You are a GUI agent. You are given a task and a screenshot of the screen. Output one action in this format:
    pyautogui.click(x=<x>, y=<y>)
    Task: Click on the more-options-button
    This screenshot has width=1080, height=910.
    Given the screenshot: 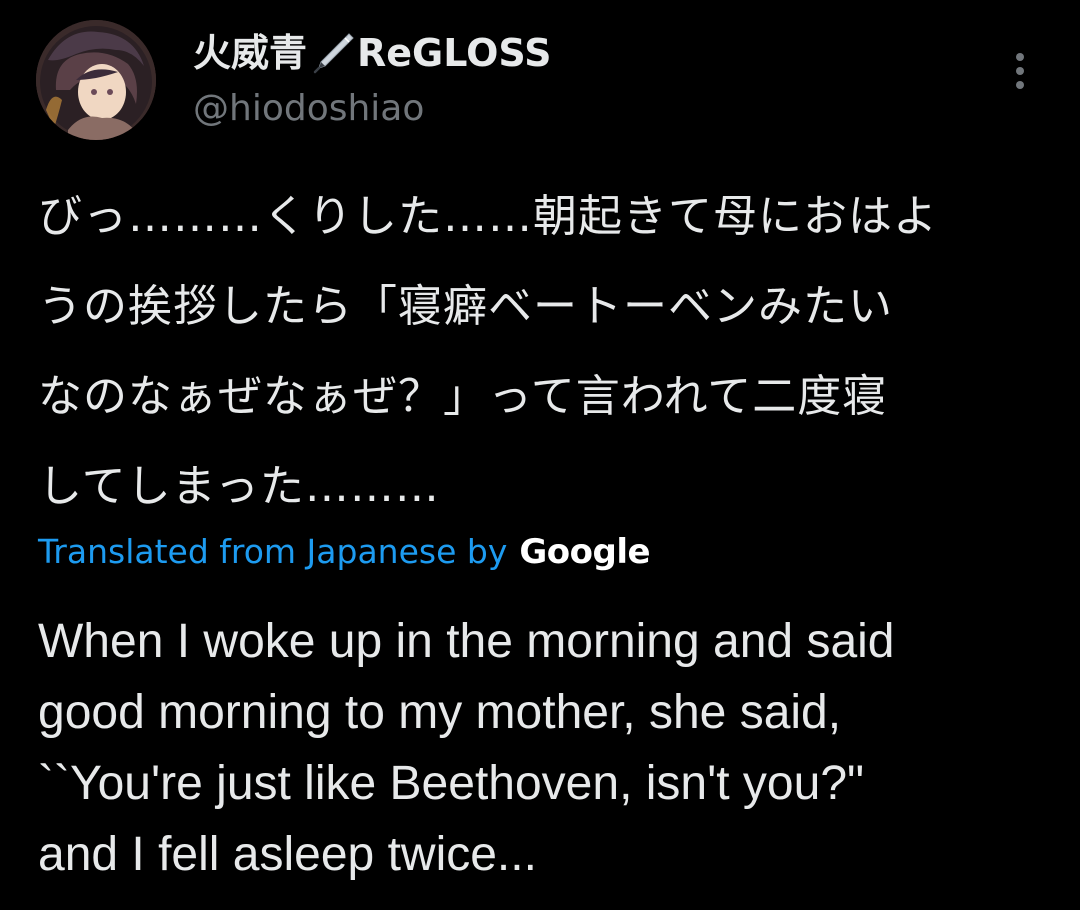 What is the action you would take?
    pyautogui.click(x=1020, y=71)
    